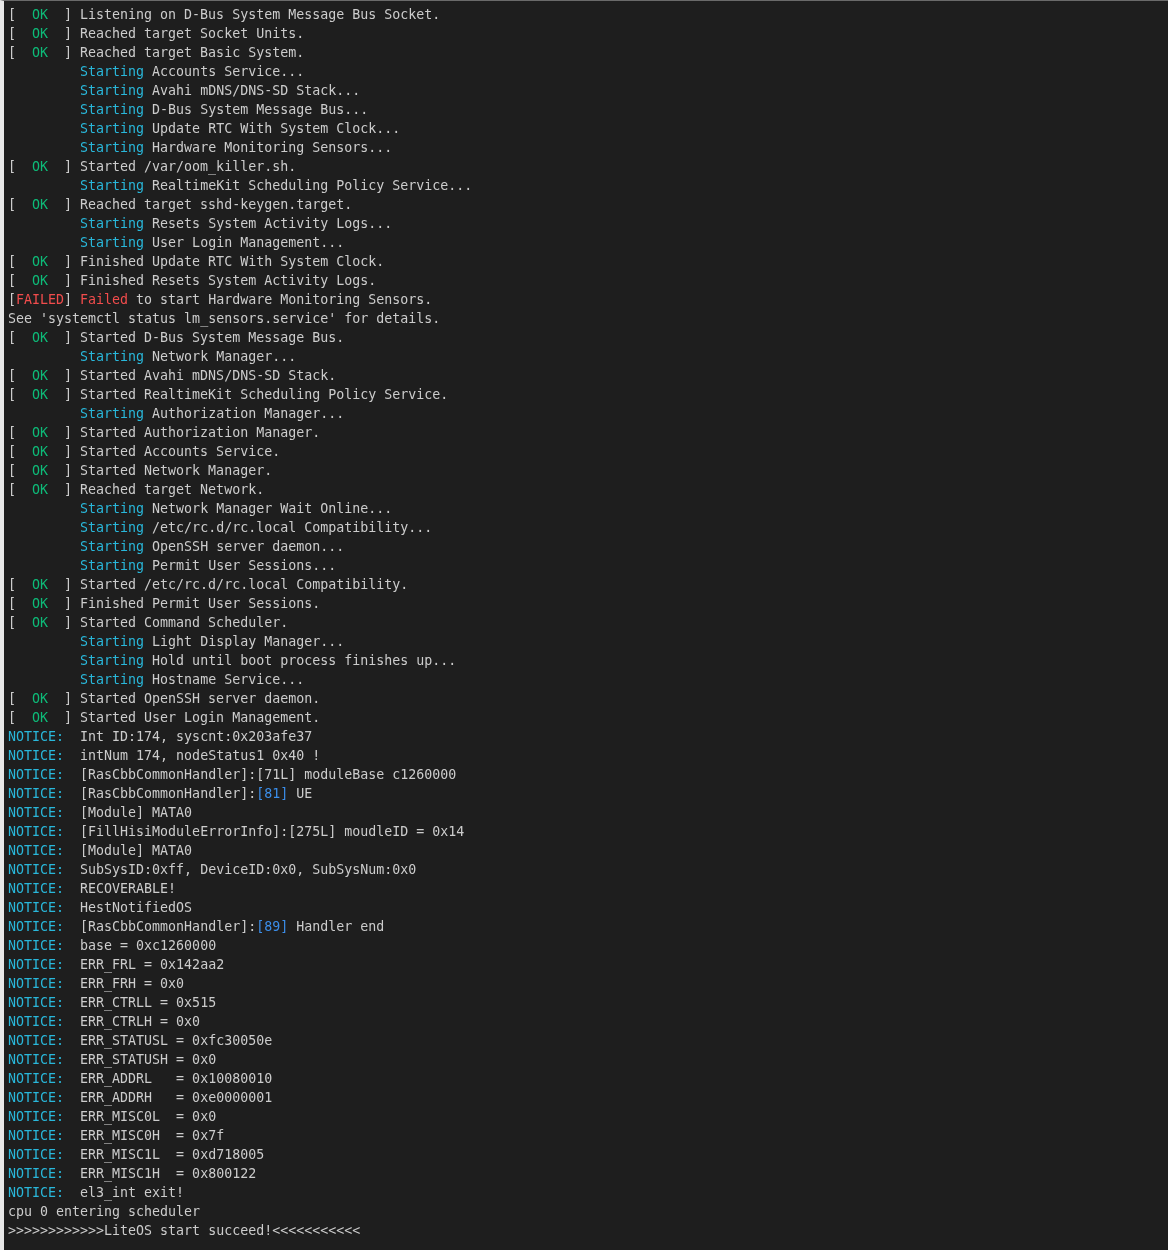 The width and height of the screenshot is (1168, 1250). I want to click on log-message: Reached target Basic System., so click(192, 53).